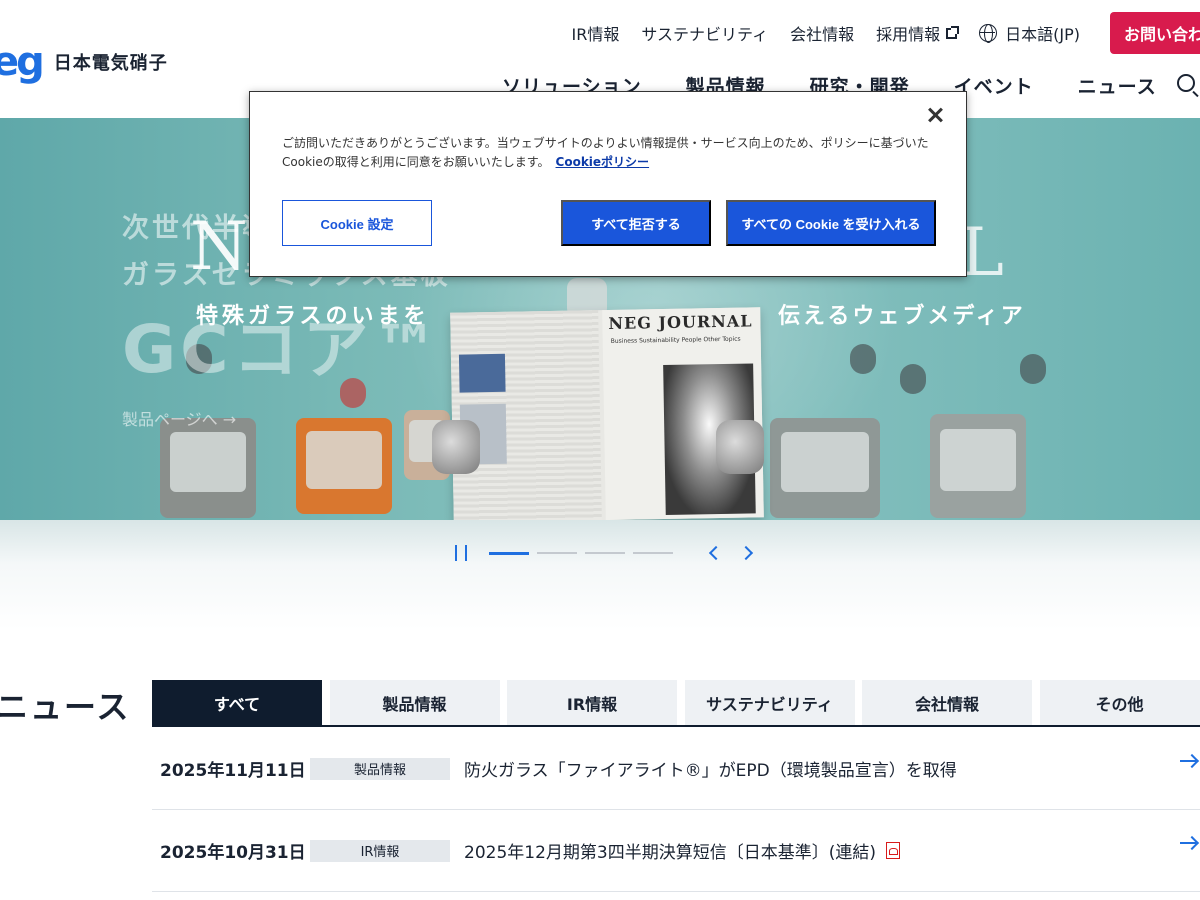 The image size is (1200, 900). I want to click on site-logo: eg 日本電気硝子, so click(84, 62).